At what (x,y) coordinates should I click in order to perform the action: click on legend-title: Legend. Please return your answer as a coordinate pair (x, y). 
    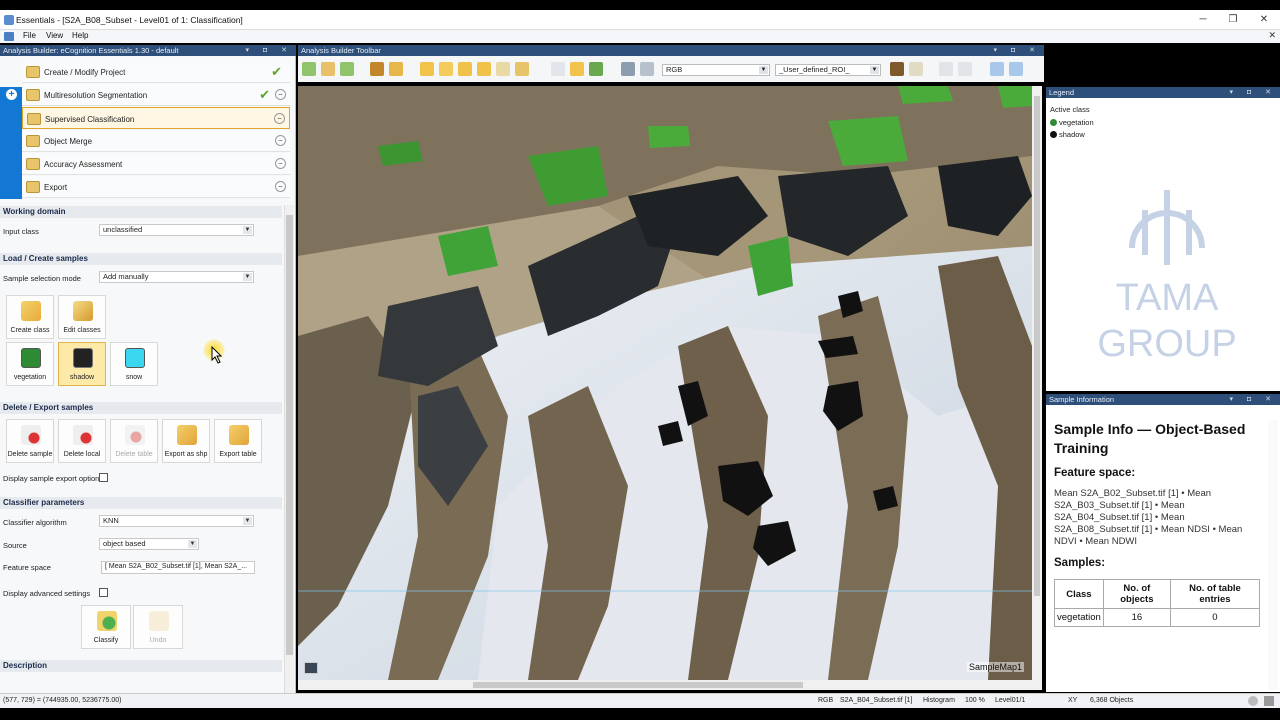
    Looking at the image, I should click on (1062, 92).